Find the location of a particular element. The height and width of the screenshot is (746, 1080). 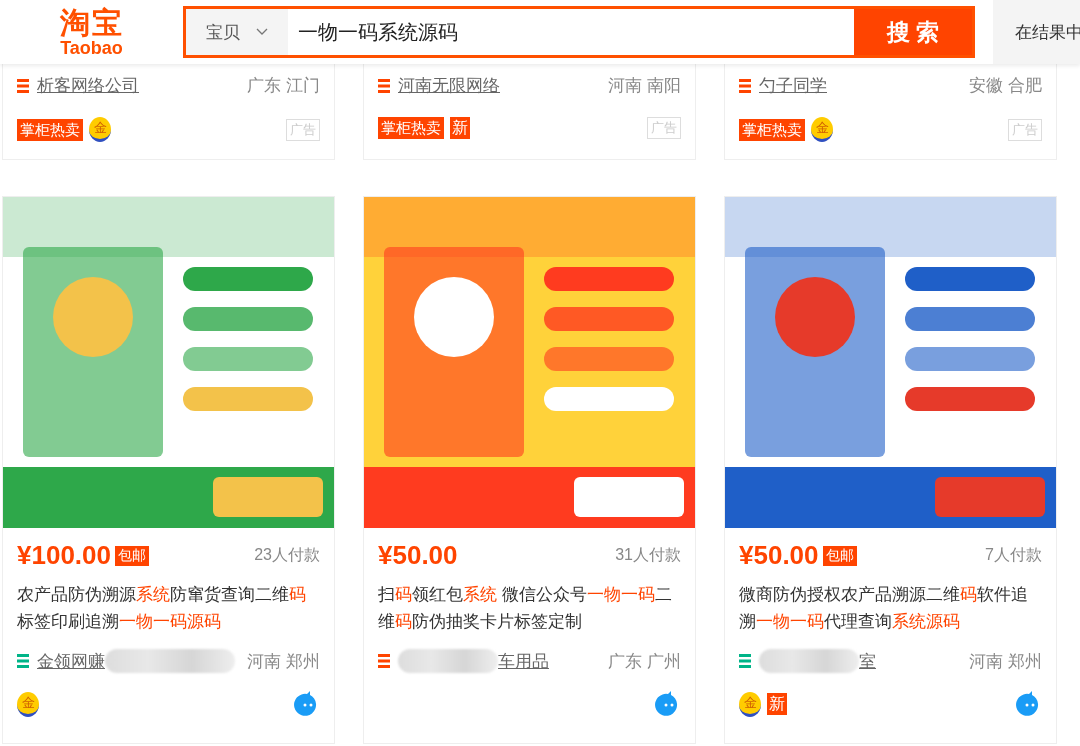

product-title: 微商防伪授权农产品溯源二维码软件追溯一物一码代理查询系统源码 is located at coordinates (890, 608).